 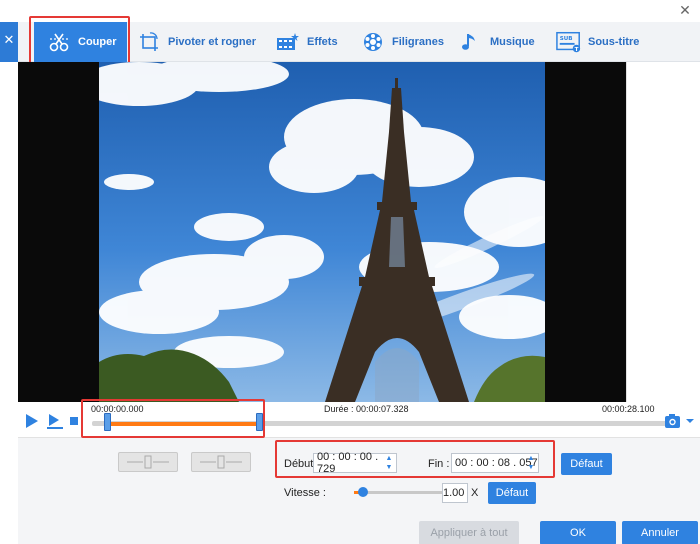 I want to click on tab-label: Couper, so click(x=97, y=42).